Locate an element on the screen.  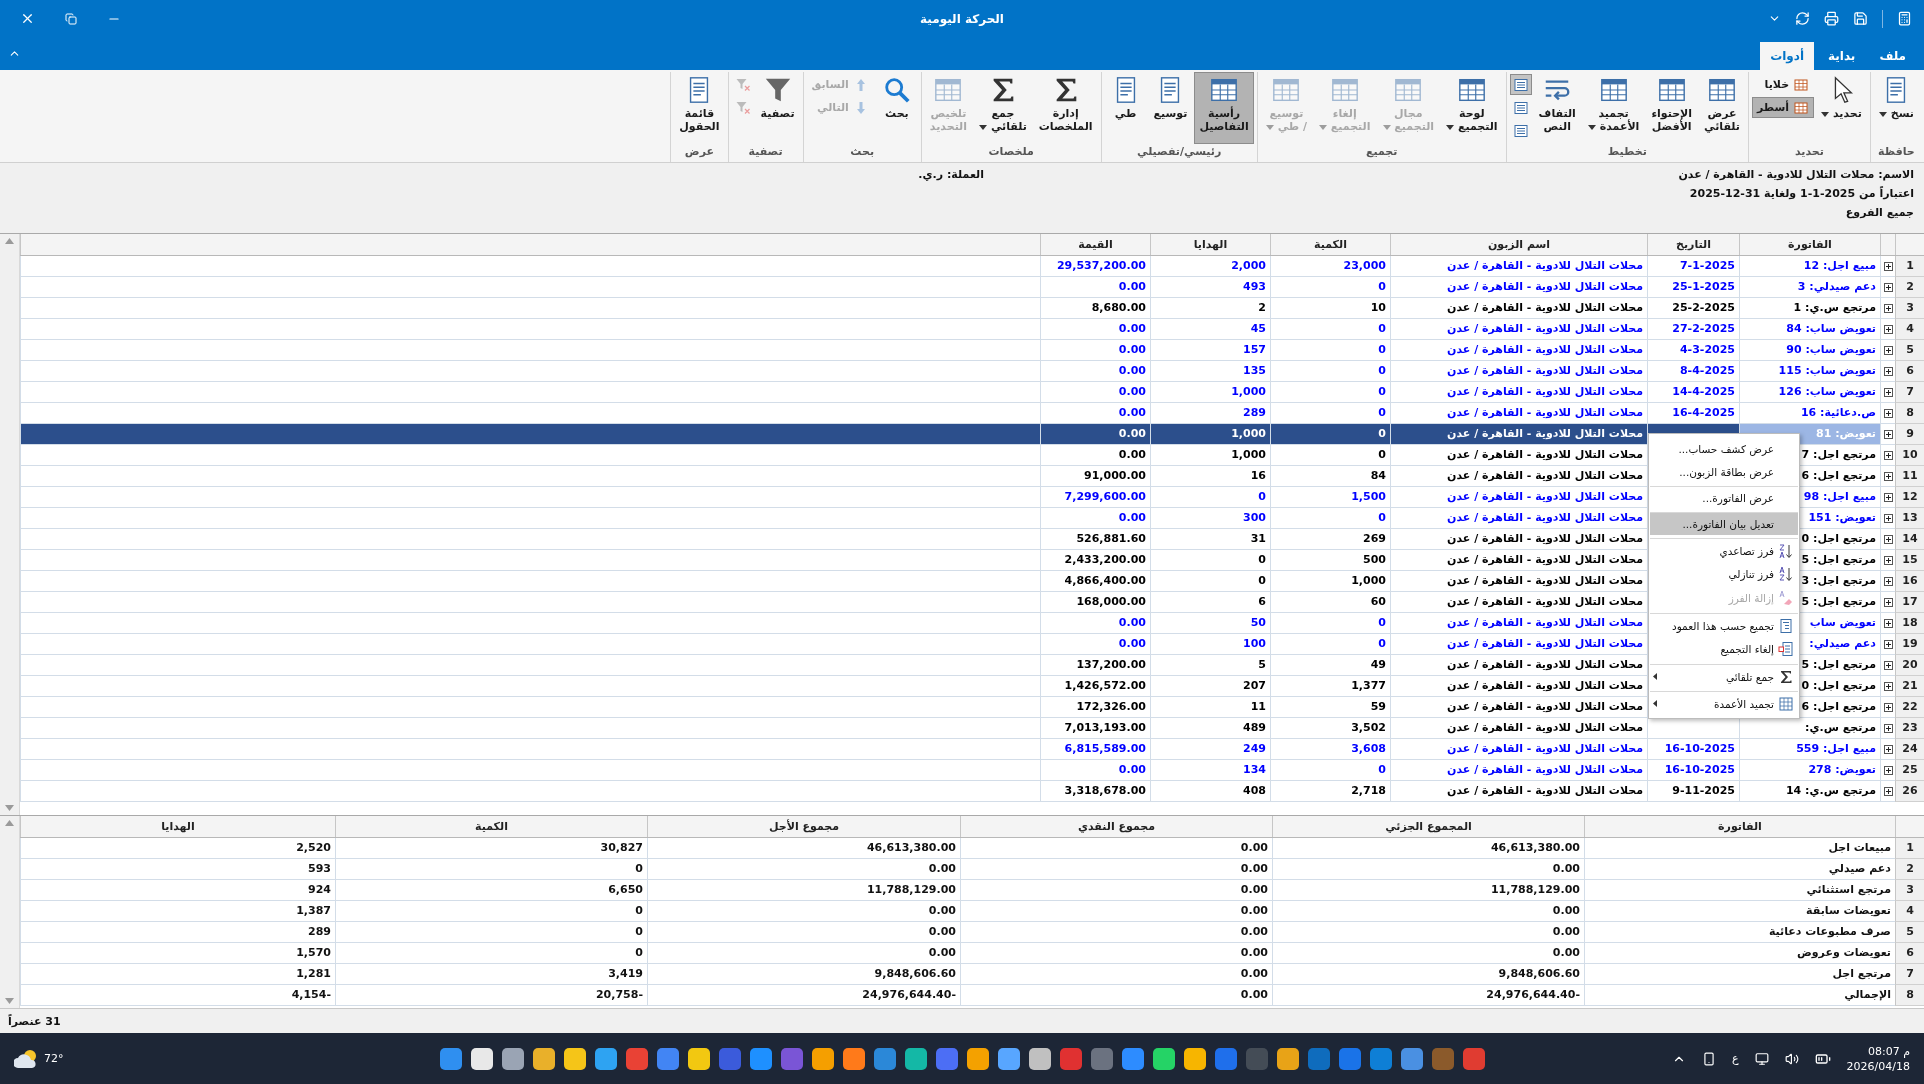
ribbon-tab: أدوات is located at coordinates (1787, 56).